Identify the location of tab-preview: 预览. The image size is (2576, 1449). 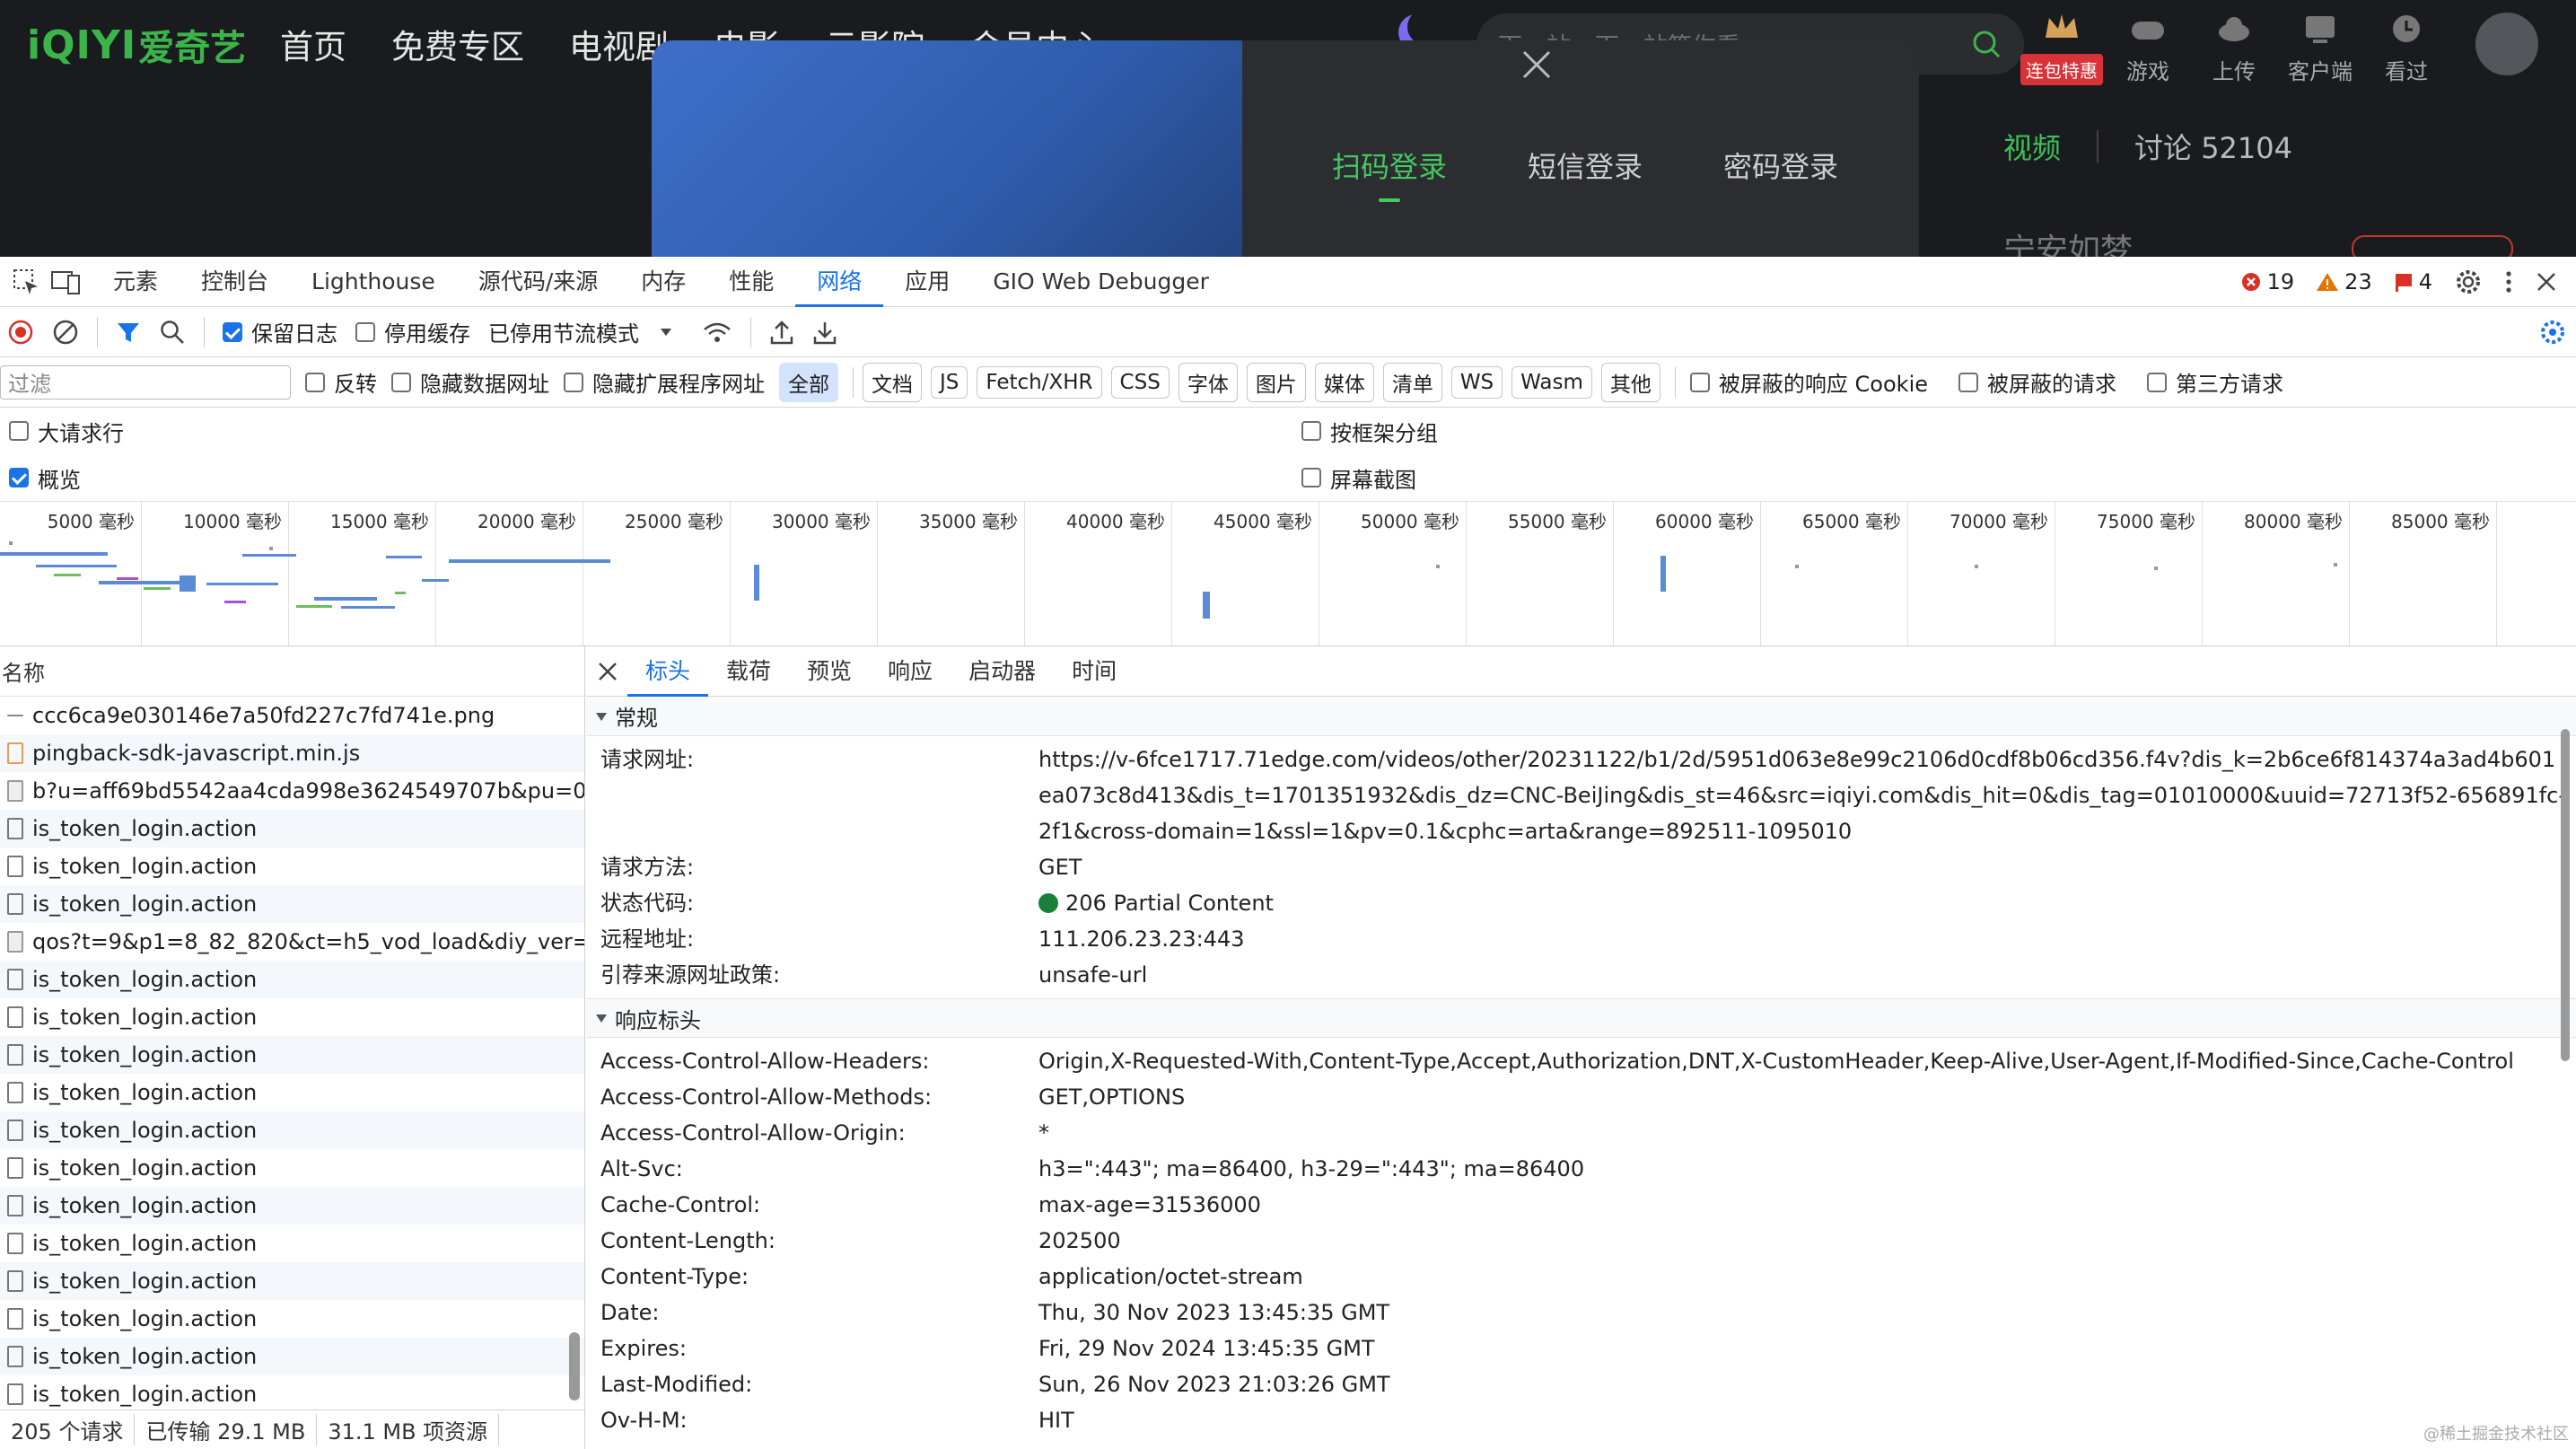
(829, 671).